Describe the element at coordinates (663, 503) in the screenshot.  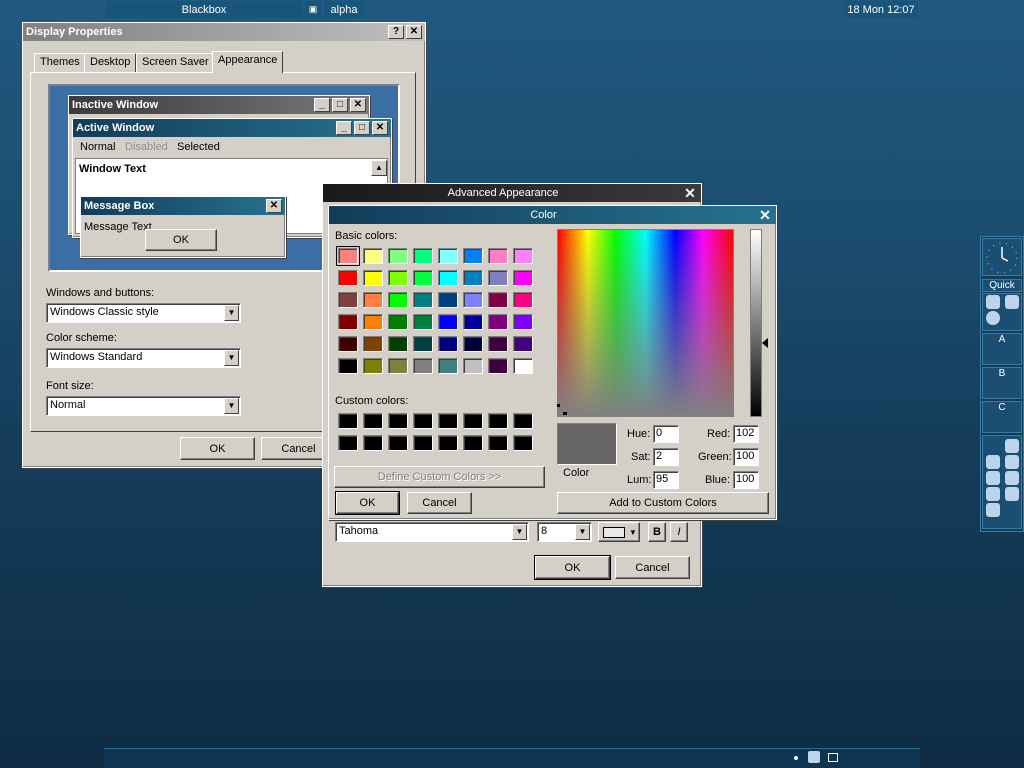
I see `add-to-custom-colors-button: Add to Custom Colors` at that location.